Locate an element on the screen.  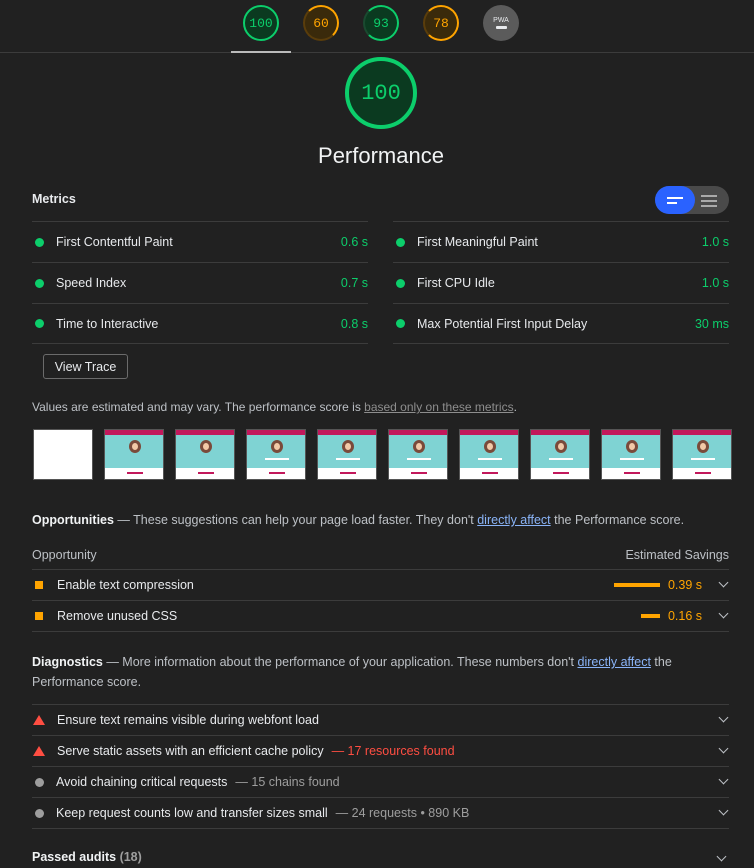
compact-view-icon is located at coordinates (675, 200).